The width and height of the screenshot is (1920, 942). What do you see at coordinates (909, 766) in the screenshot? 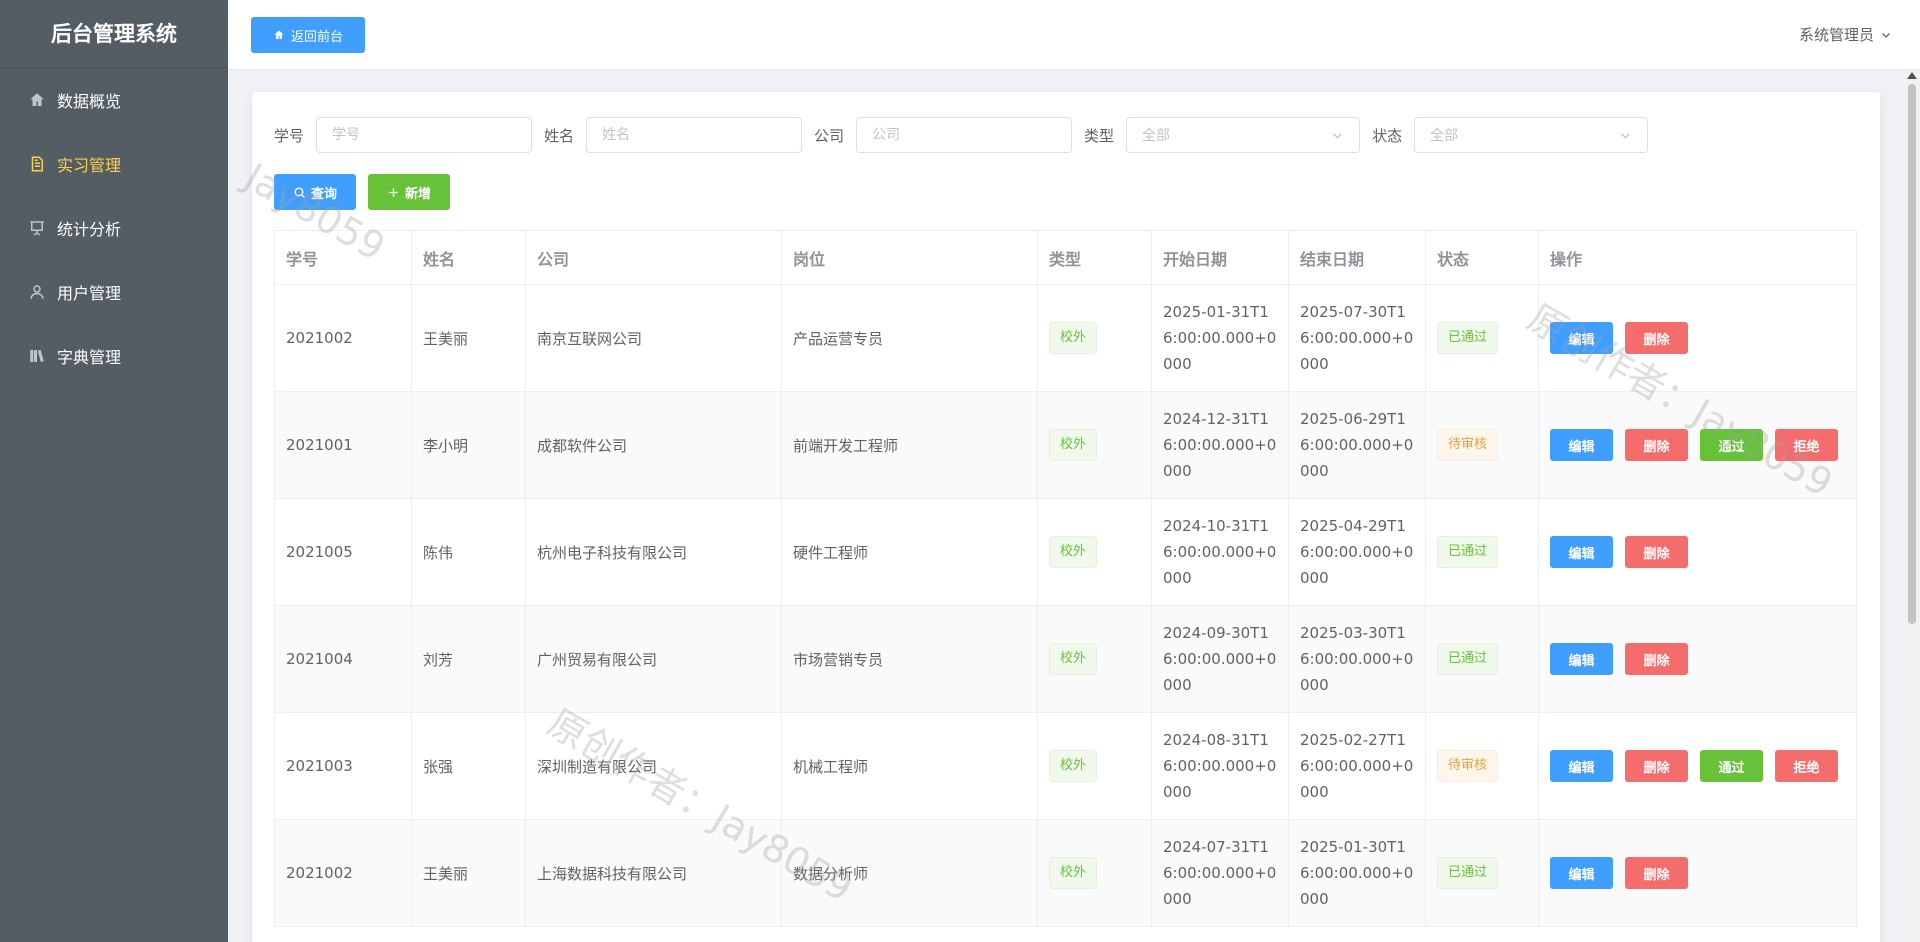
I see `position-cell: 机械工程师` at bounding box center [909, 766].